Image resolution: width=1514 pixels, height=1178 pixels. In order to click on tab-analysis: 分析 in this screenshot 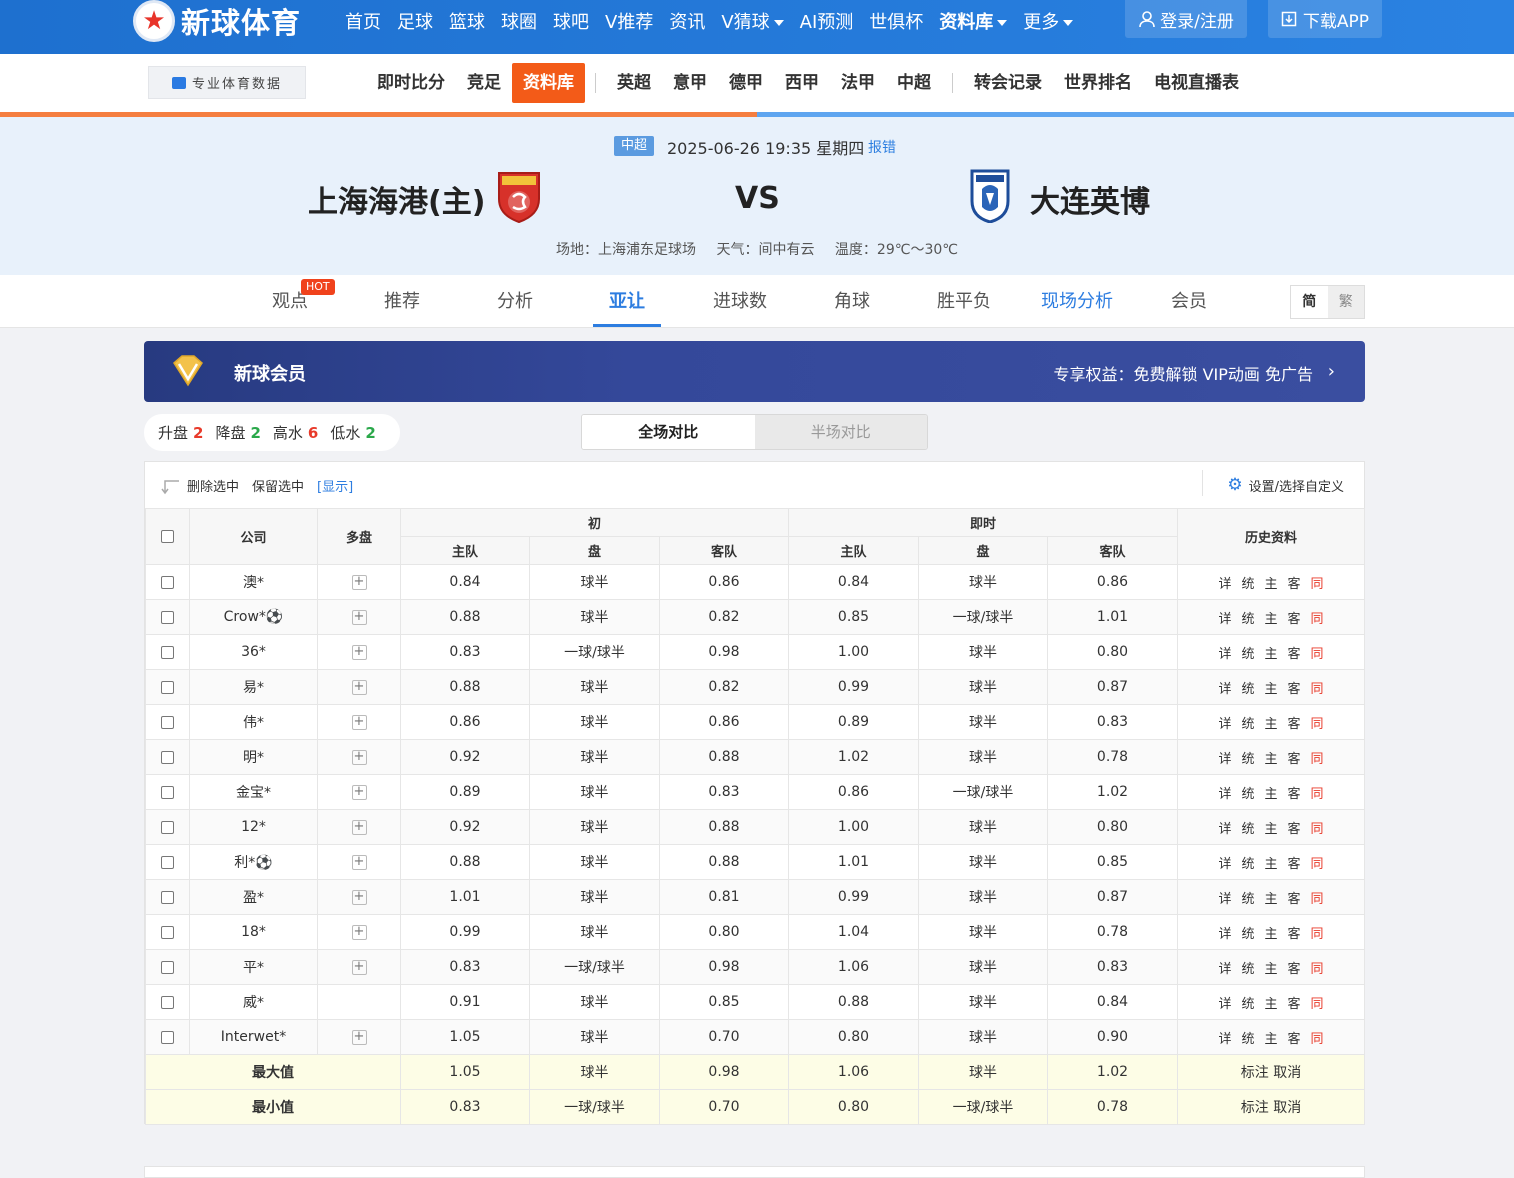, I will do `click(515, 301)`.